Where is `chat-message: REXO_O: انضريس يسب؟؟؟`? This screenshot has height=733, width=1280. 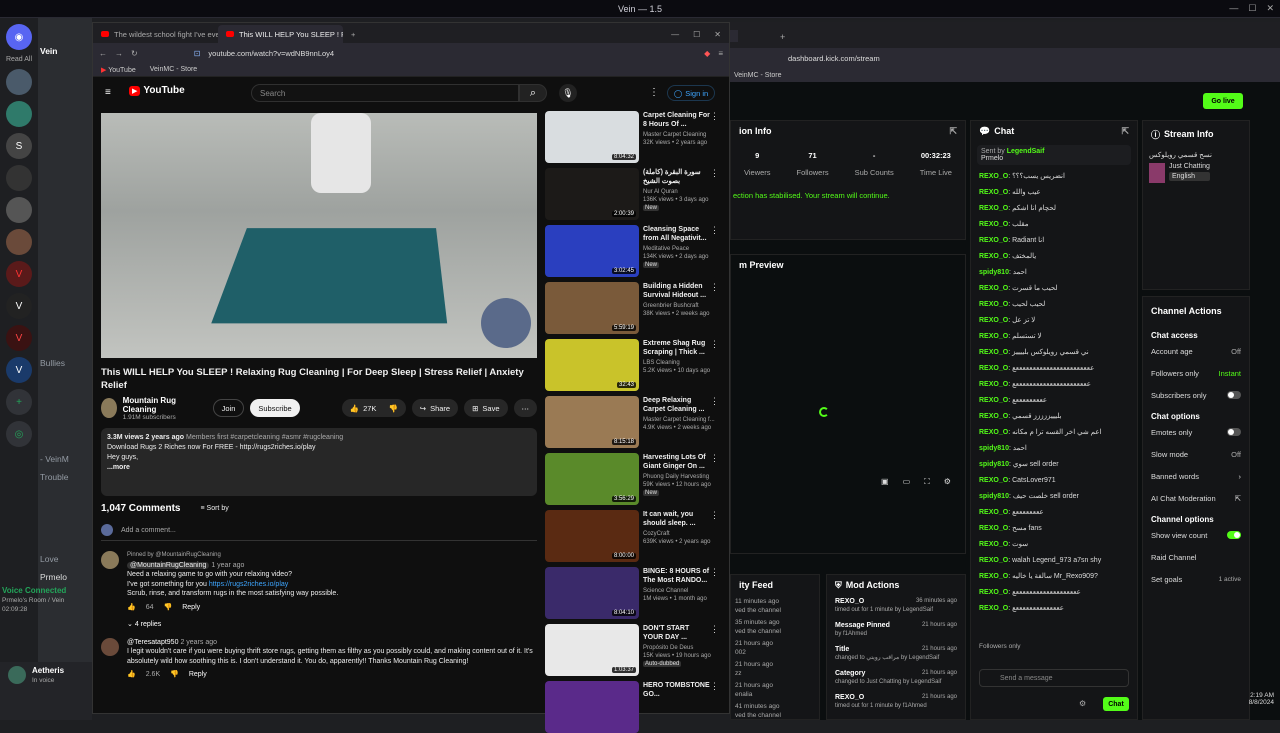 chat-message: REXO_O: انضريس يسب؟؟؟ is located at coordinates (1054, 177).